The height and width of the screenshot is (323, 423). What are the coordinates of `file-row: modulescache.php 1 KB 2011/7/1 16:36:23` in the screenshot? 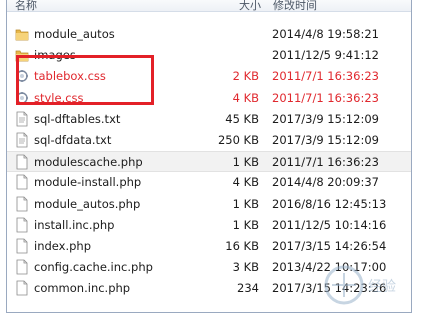 It's located at (209, 162).